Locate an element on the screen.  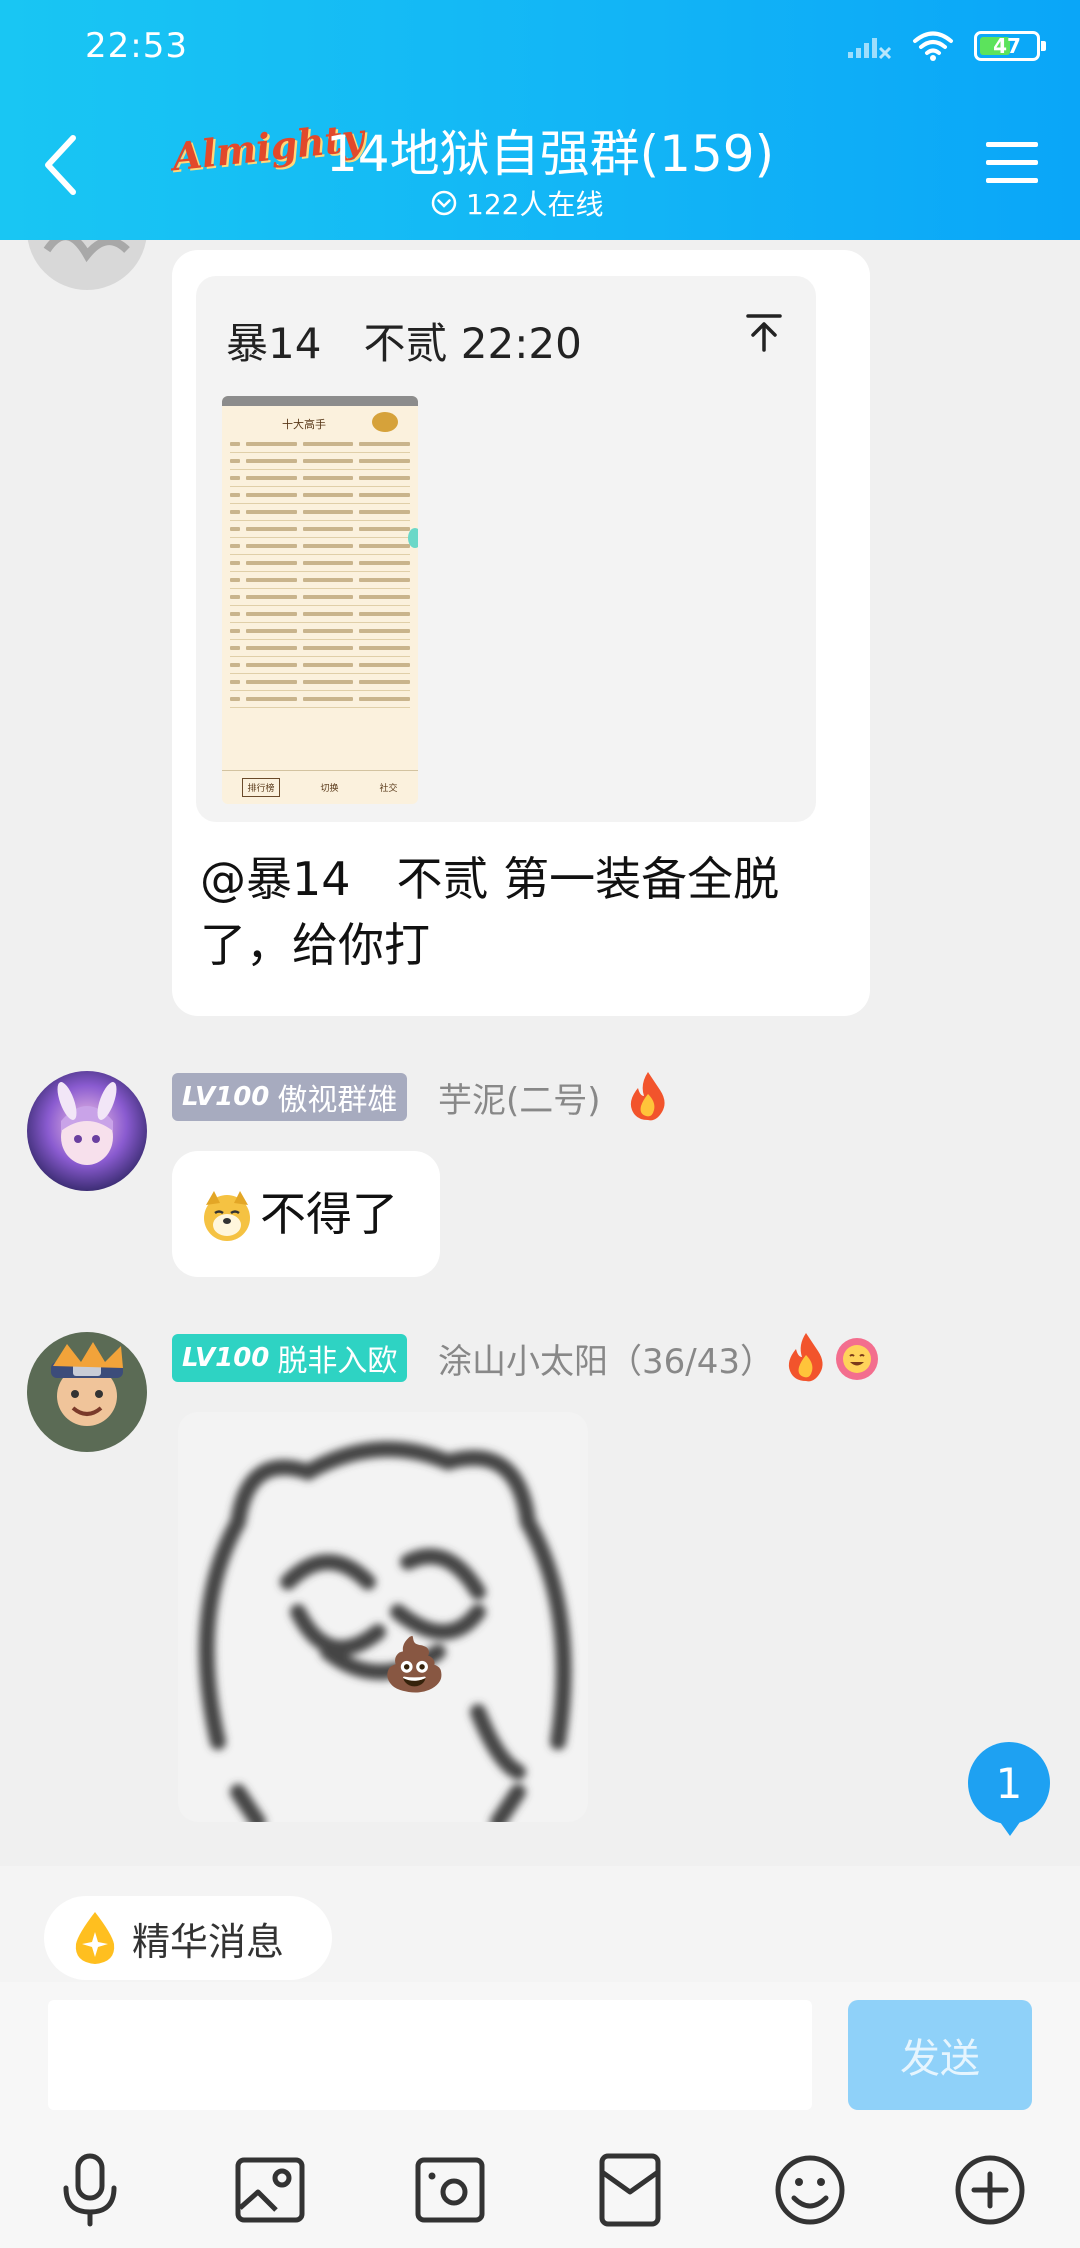
thumbnail-side-dot-icon is located at coordinates (413, 538).